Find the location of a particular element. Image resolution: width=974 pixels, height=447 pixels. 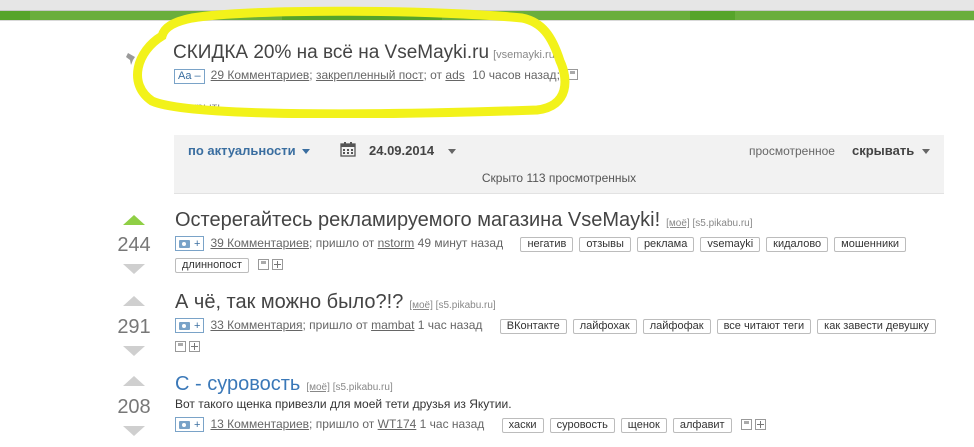

post-meta-row2: длиннопост is located at coordinates (229, 265).